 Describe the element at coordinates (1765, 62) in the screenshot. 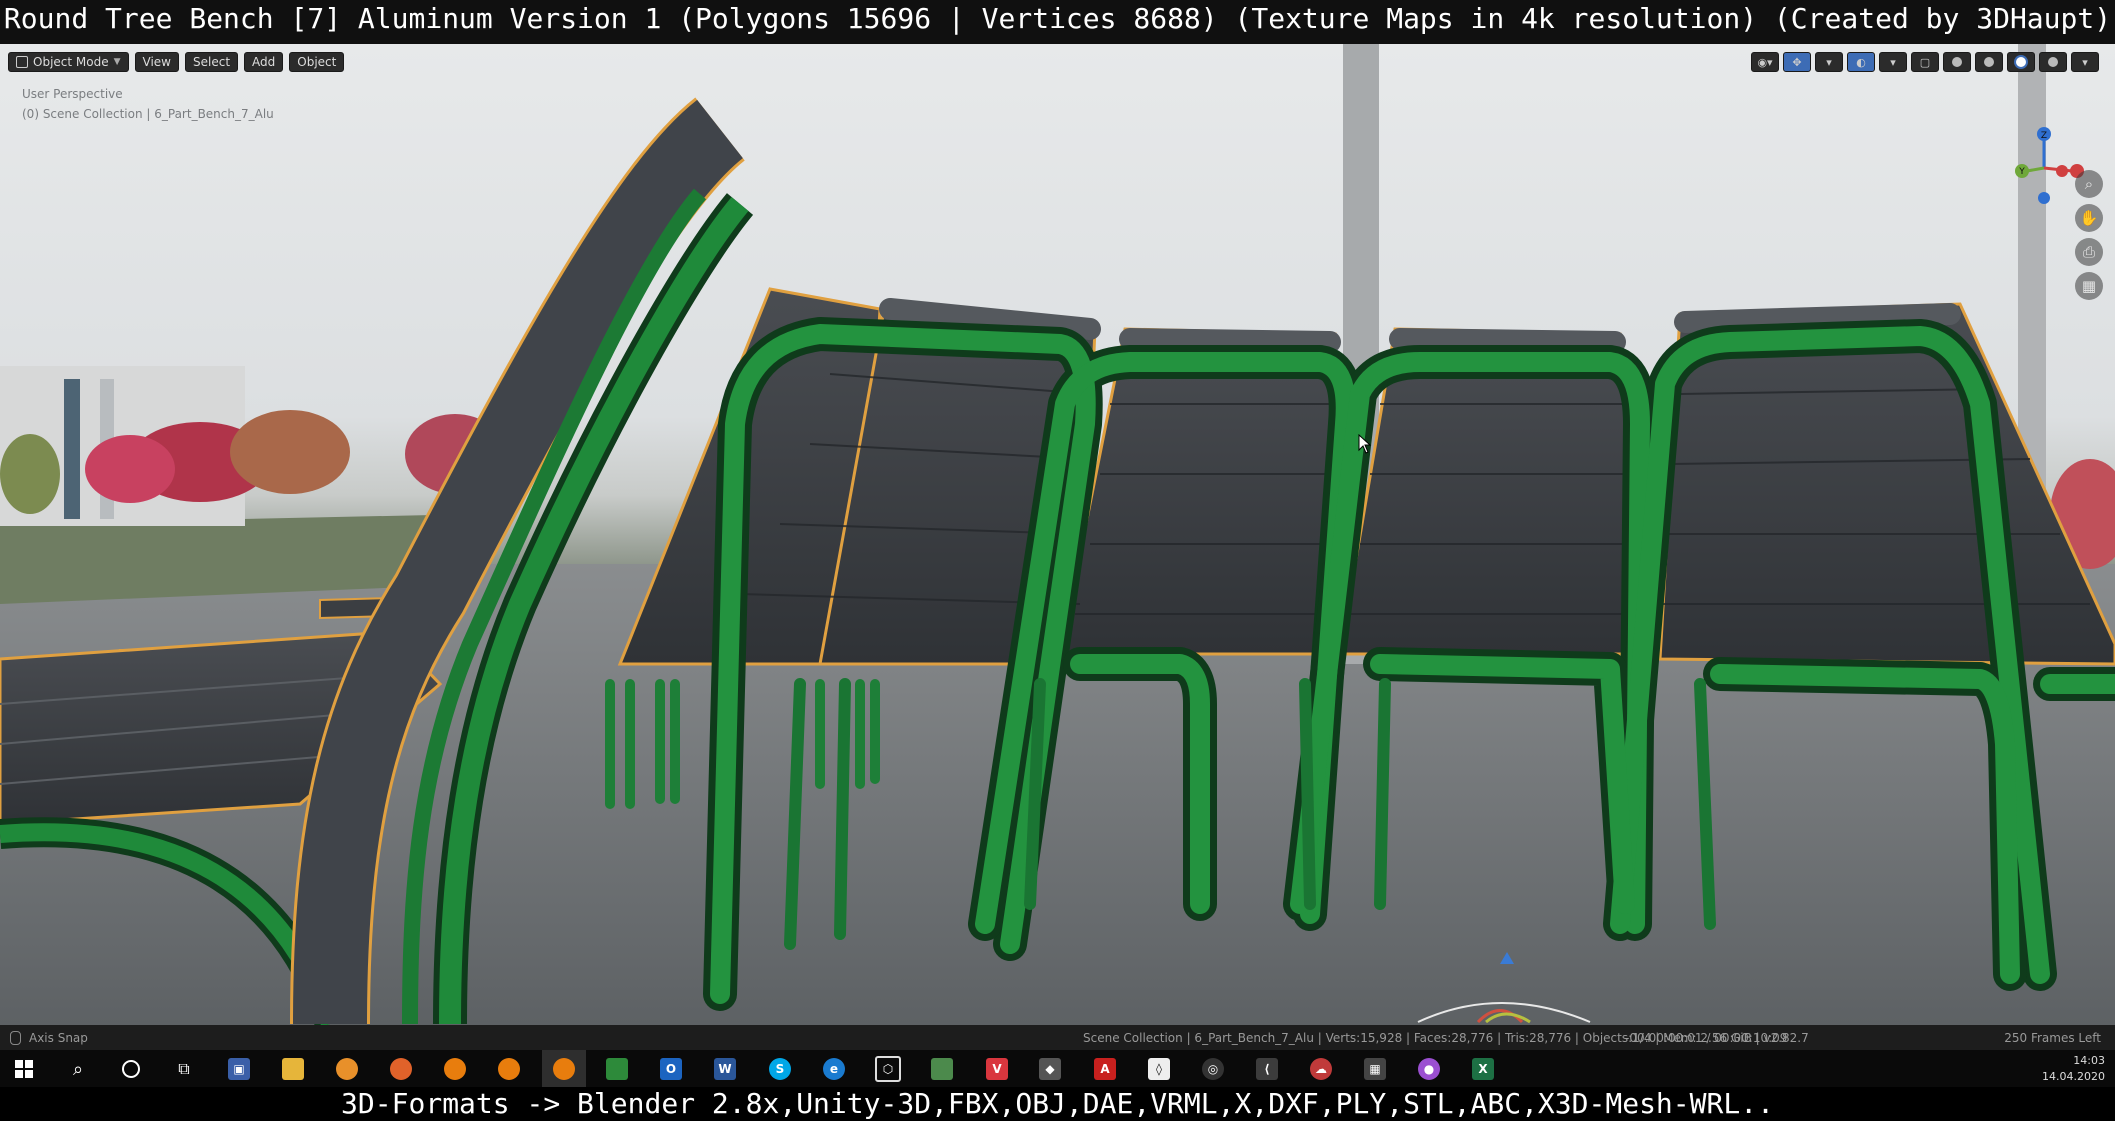

I see `visibility-icon: ◉▾` at that location.